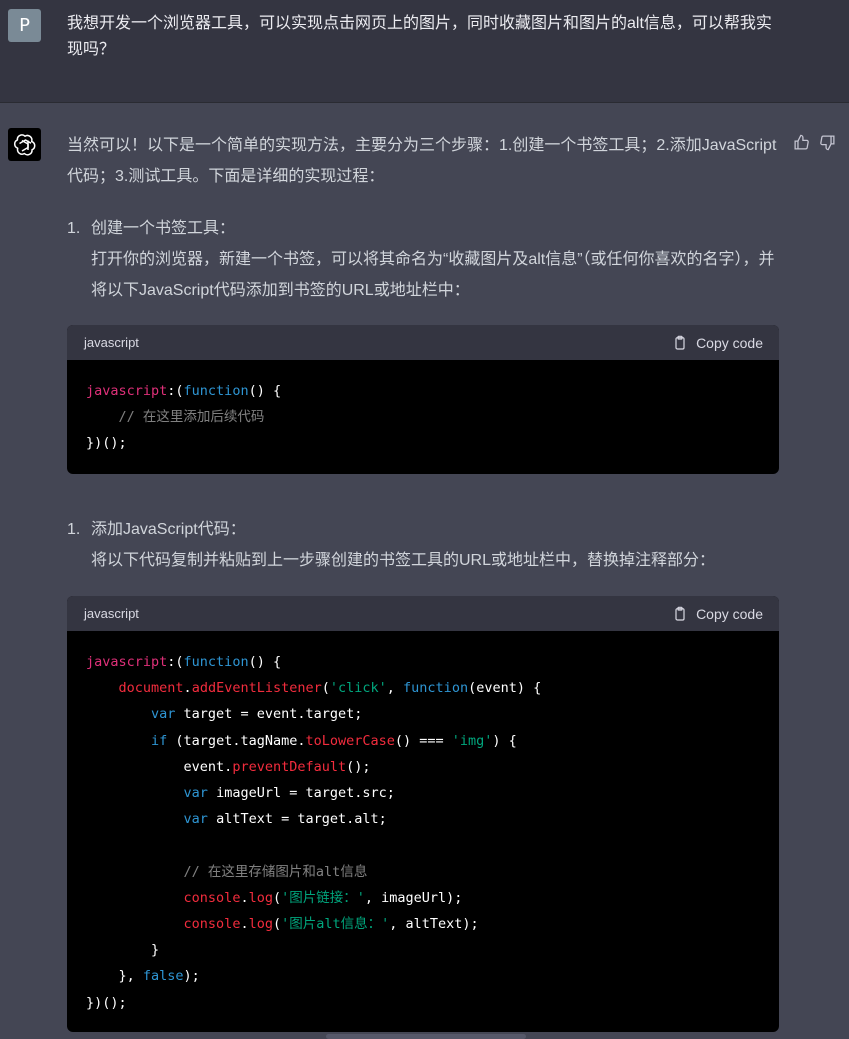 This screenshot has width=849, height=1039. I want to click on code-line: }, false);, so click(423, 976).